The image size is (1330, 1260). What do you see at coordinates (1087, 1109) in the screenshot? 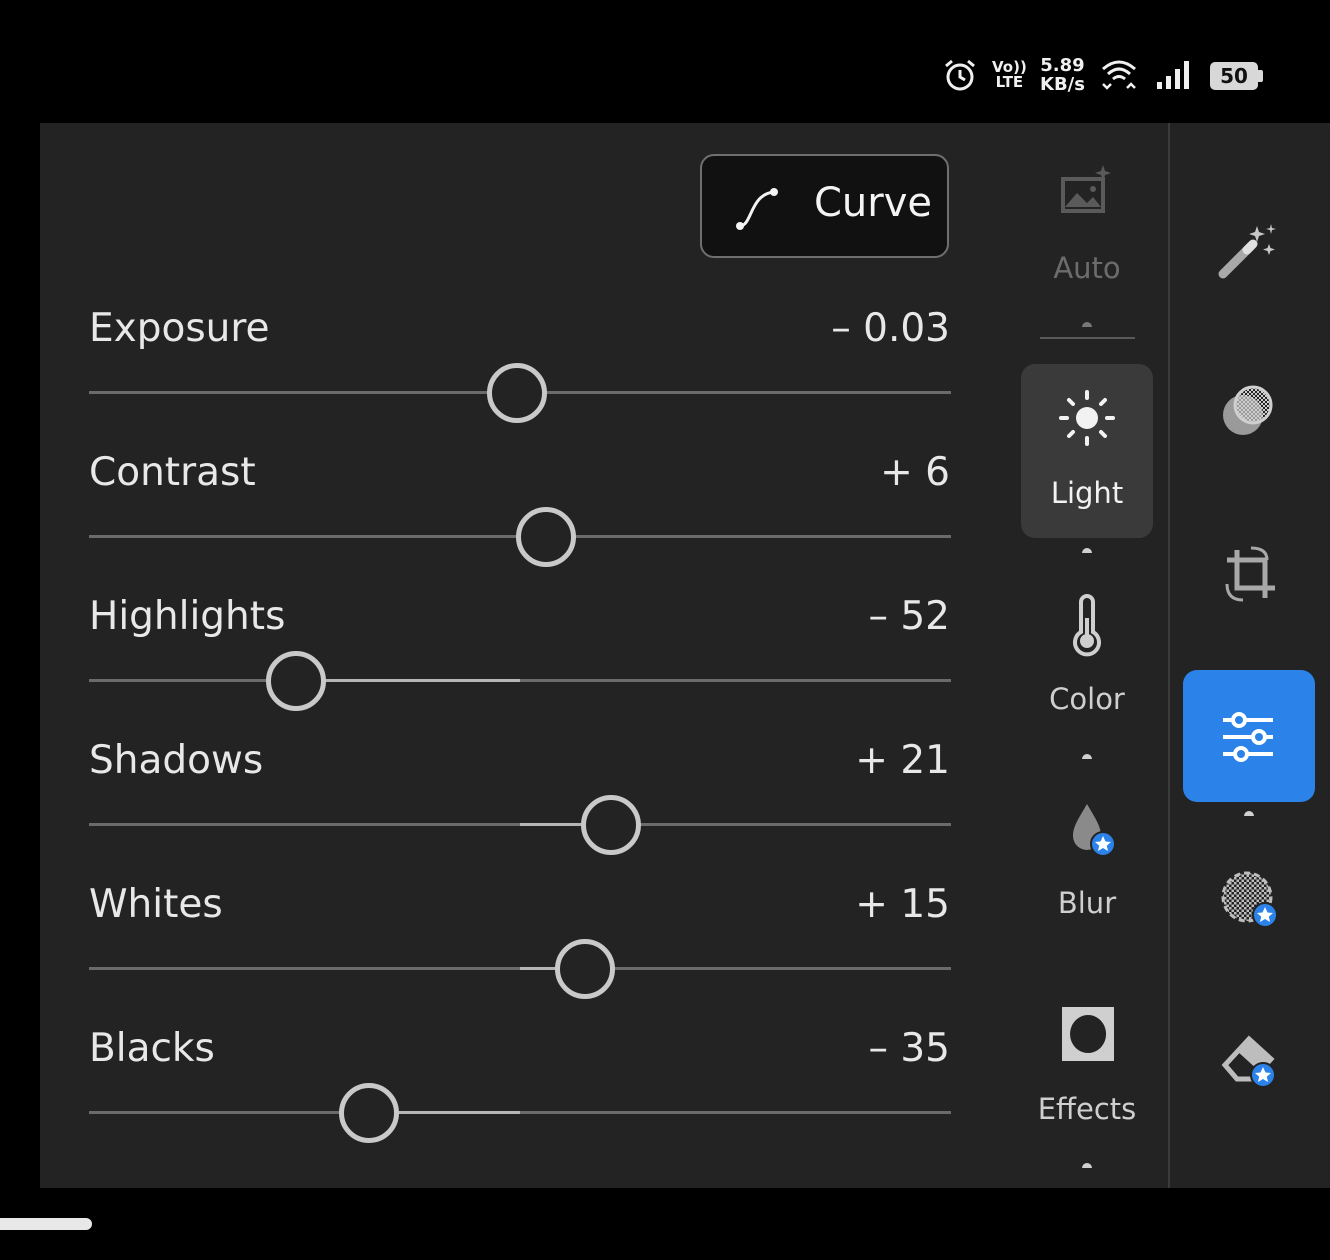
I see `tool-effects-label: Effects` at bounding box center [1087, 1109].